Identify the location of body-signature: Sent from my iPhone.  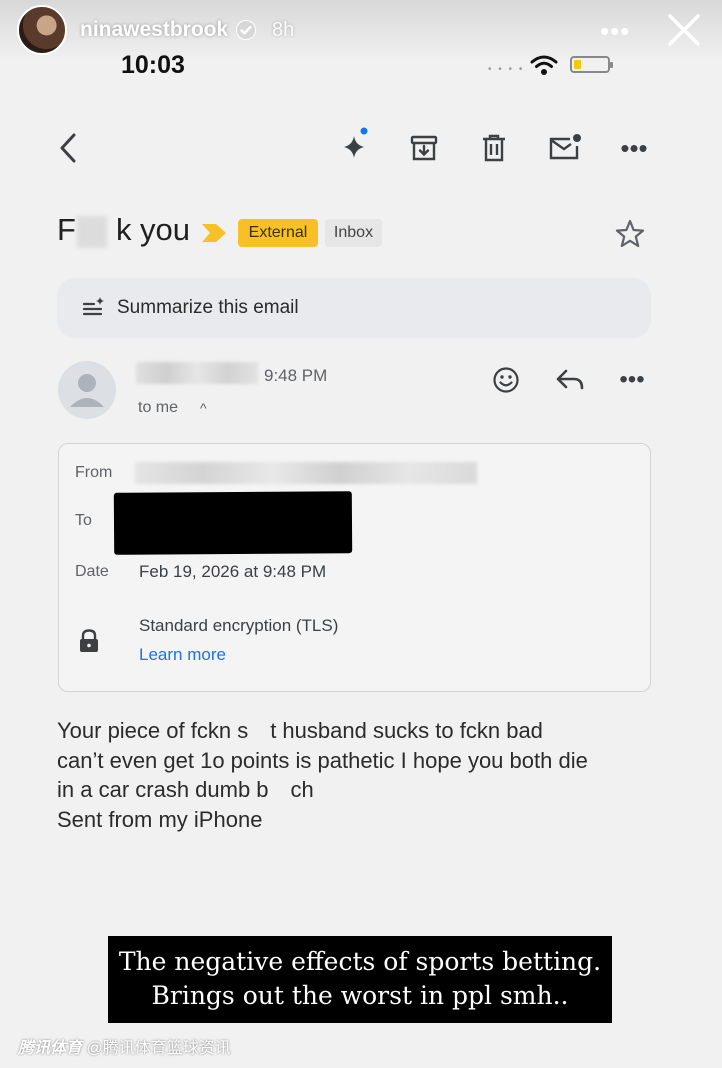
(160, 819).